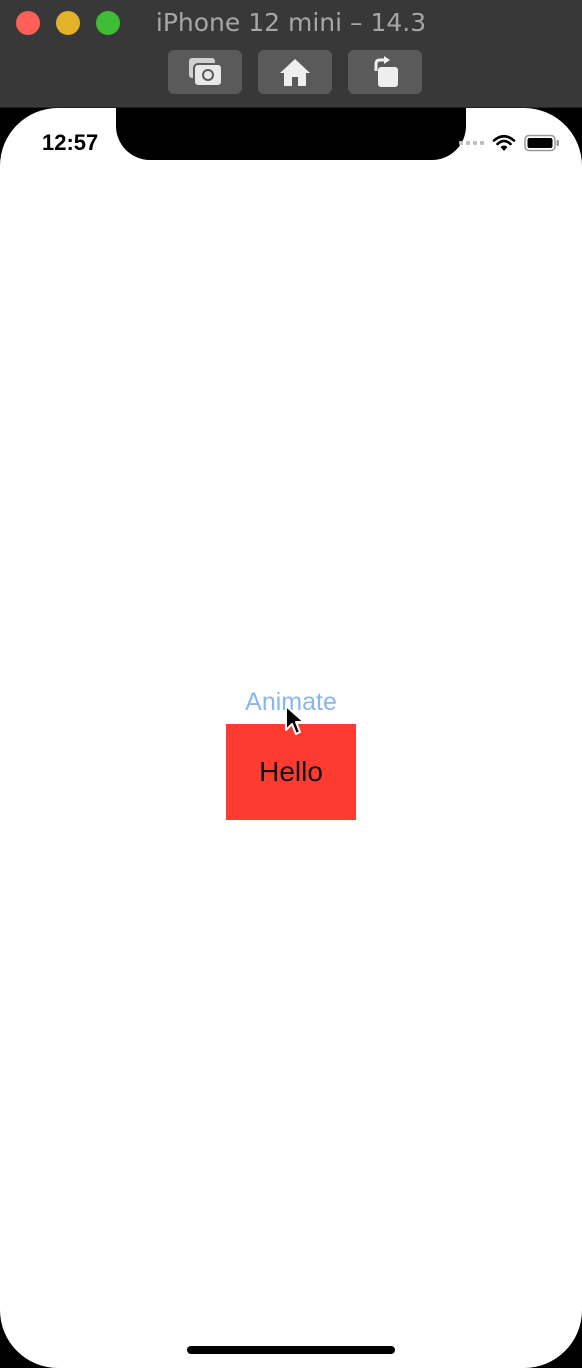  I want to click on hello-label: Hello, so click(291, 771).